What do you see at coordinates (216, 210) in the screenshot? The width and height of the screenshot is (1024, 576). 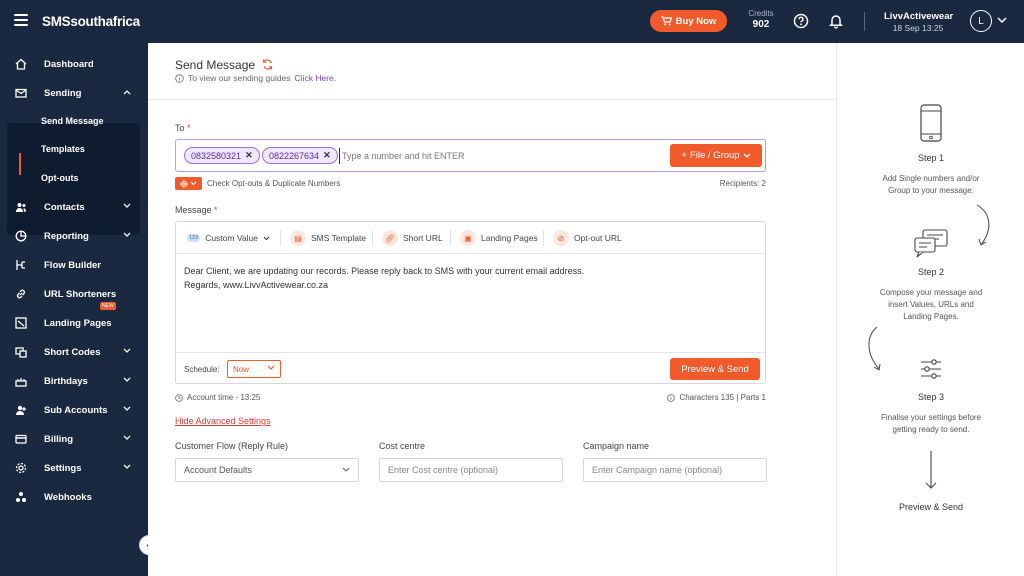 I see `required-marker: *` at bounding box center [216, 210].